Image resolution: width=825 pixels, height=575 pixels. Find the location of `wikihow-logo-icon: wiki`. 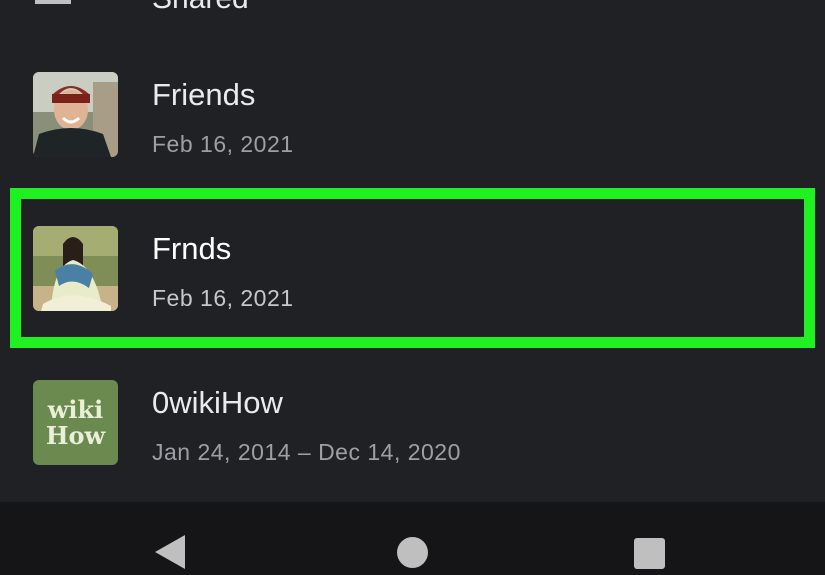

wikihow-logo-icon: wiki is located at coordinates (75, 409).